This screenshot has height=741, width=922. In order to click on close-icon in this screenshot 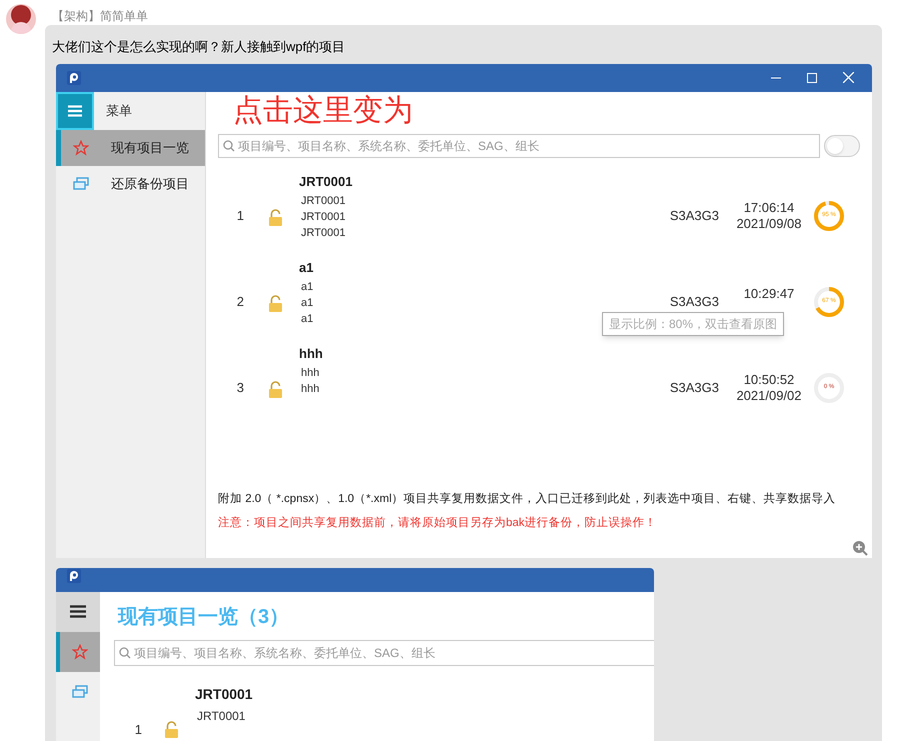, I will do `click(848, 77)`.